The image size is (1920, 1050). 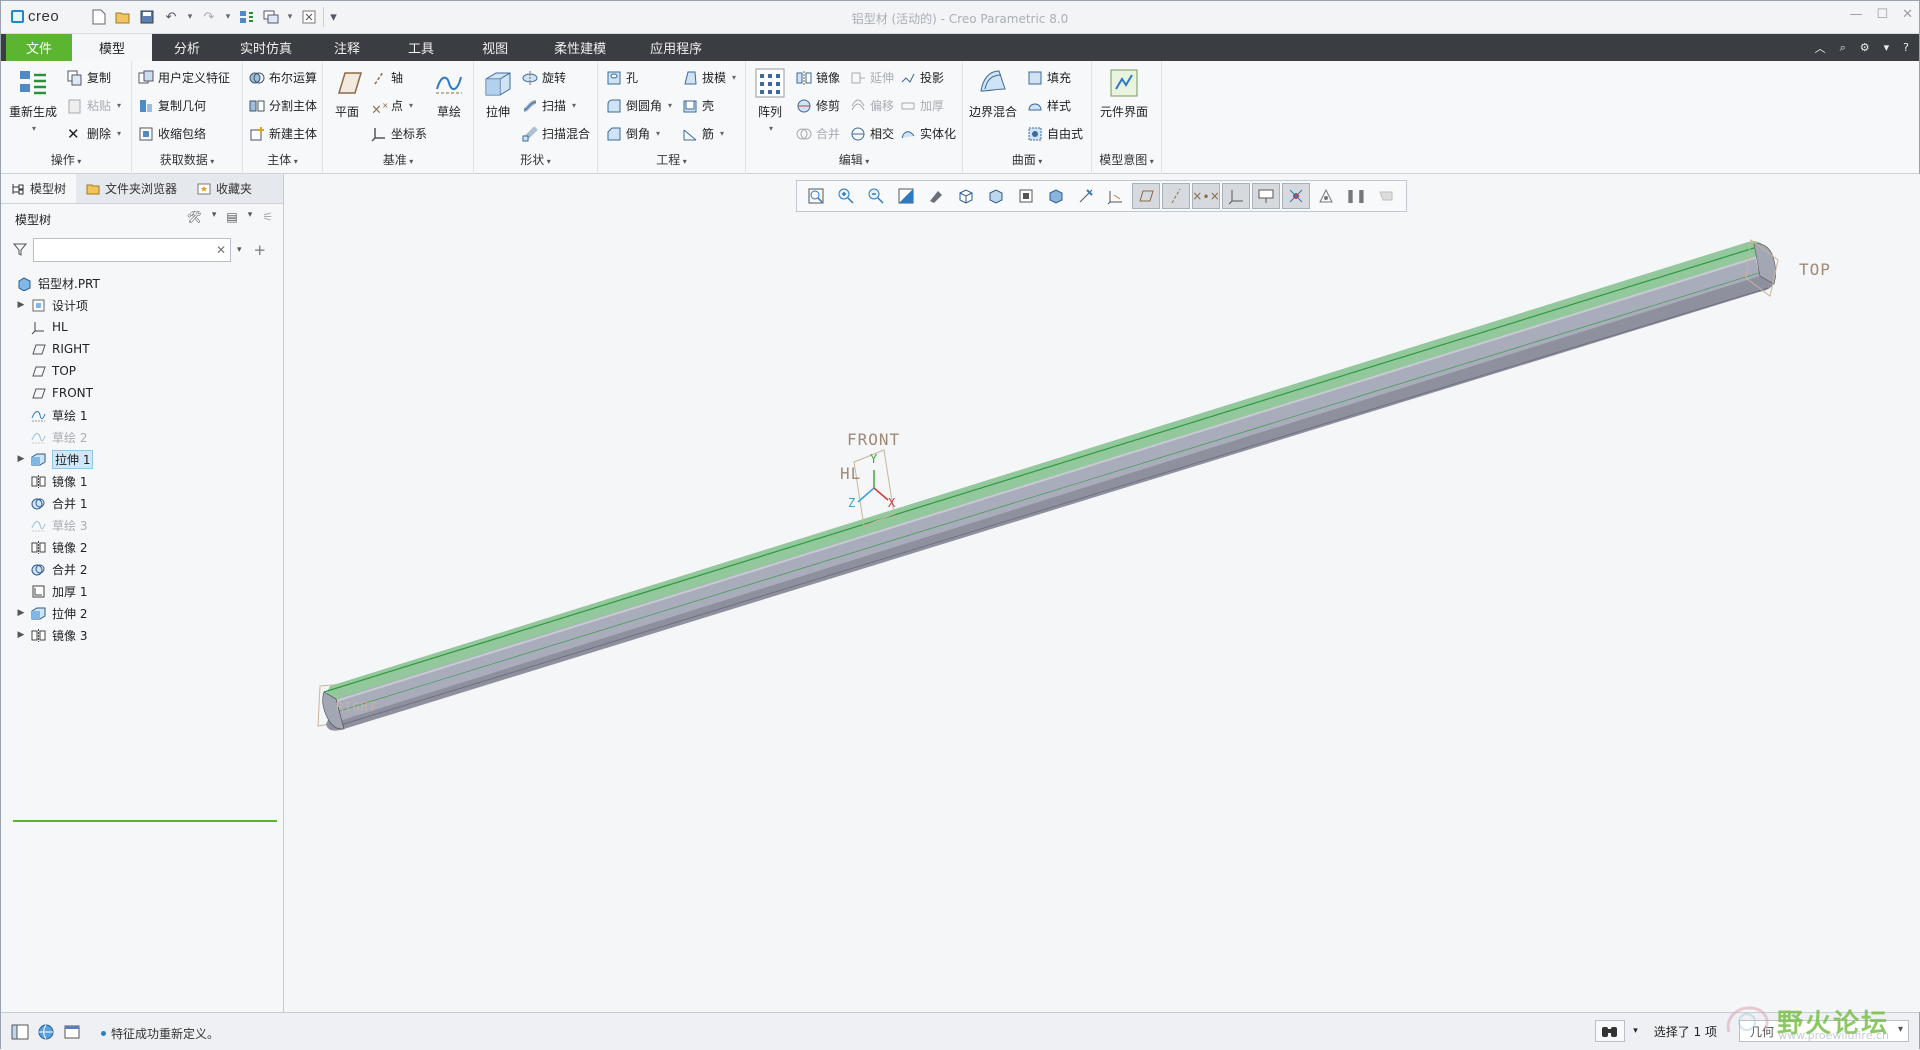 What do you see at coordinates (928, 133) in the screenshot?
I see `solidify-button: 实体化` at bounding box center [928, 133].